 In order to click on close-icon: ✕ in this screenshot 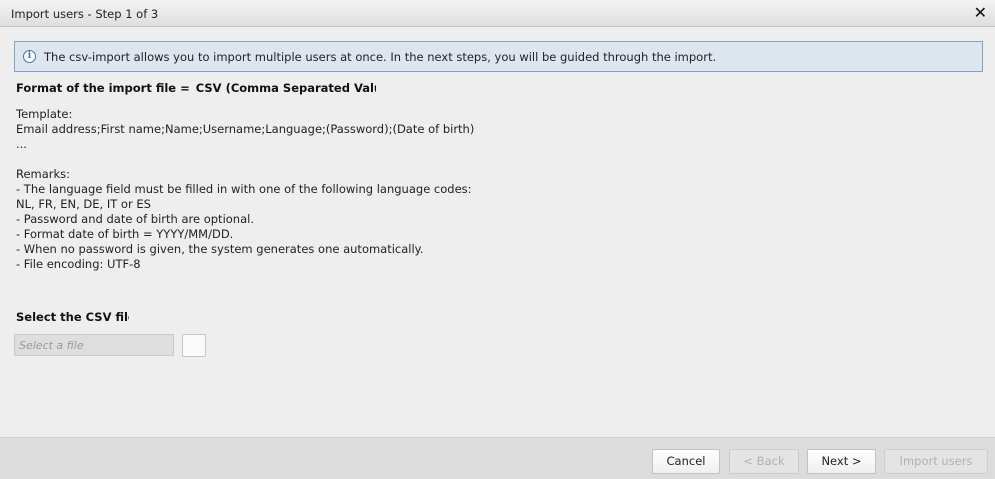, I will do `click(980, 13)`.